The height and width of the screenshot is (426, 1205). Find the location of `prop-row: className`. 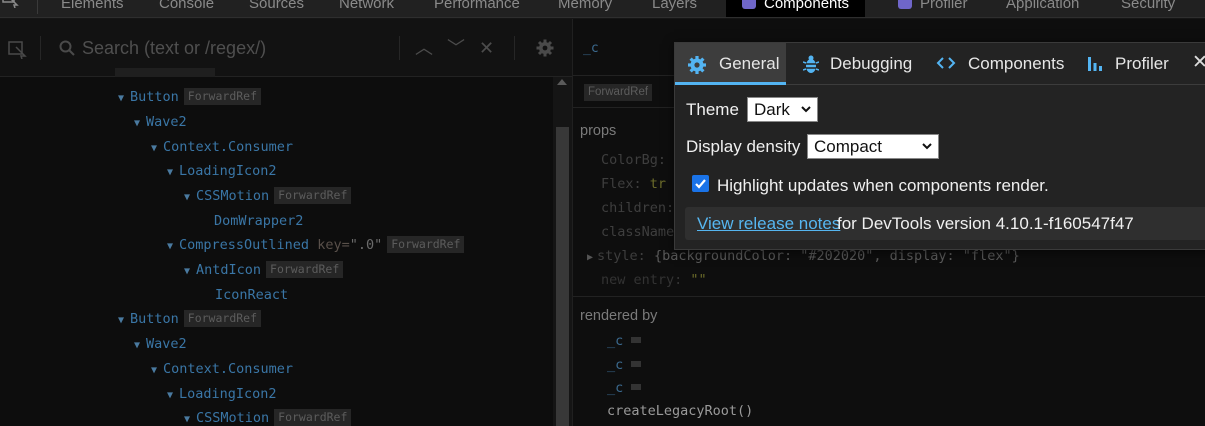

prop-row: className is located at coordinates (637, 232).